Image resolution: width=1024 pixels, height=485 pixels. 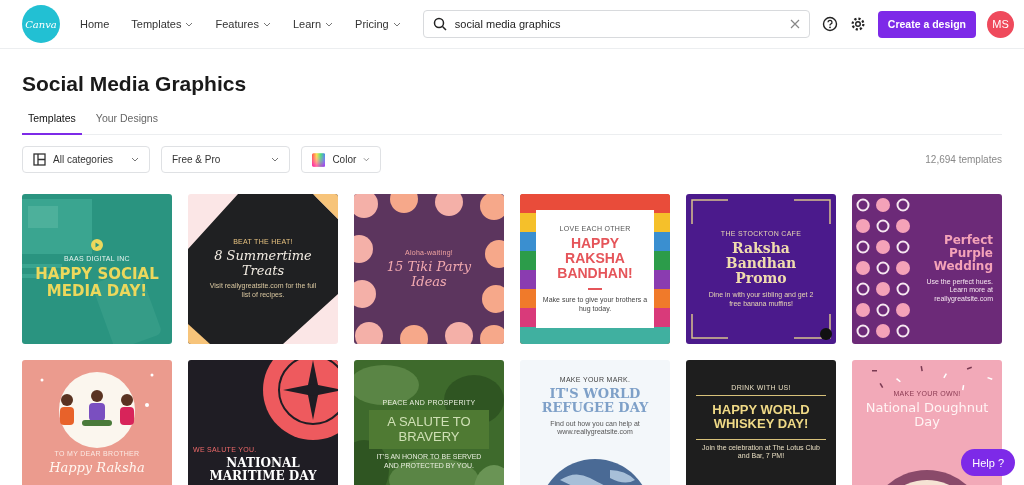 What do you see at coordinates (761, 417) in the screenshot?
I see `card-title: HAPPY WORLD WHISKEY DAY!` at bounding box center [761, 417].